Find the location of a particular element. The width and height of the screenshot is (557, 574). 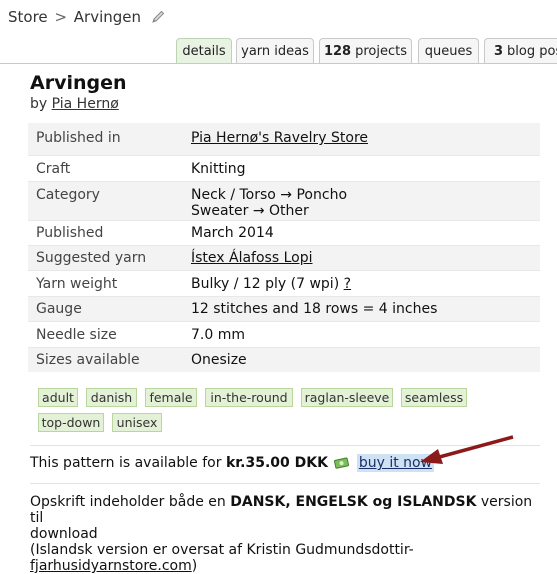

row-value: 12 stitches and 18 rows = 4 inches is located at coordinates (361, 308).